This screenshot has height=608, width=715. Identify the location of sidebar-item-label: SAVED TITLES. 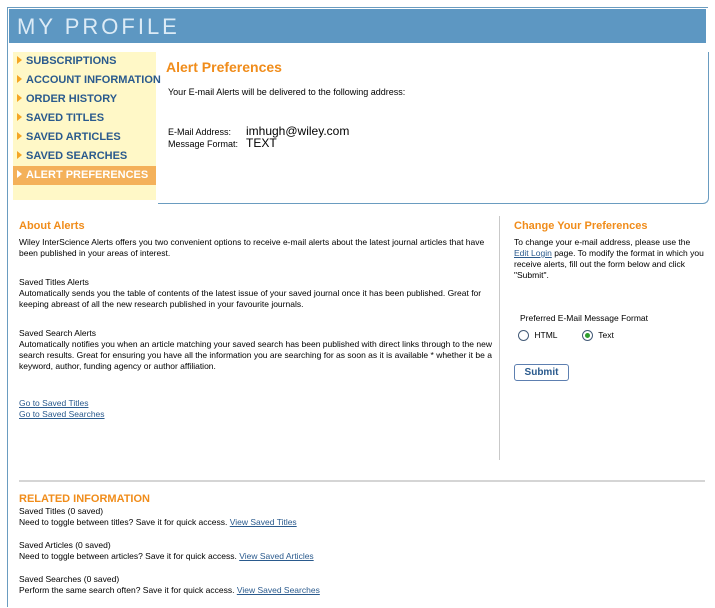
(65, 118).